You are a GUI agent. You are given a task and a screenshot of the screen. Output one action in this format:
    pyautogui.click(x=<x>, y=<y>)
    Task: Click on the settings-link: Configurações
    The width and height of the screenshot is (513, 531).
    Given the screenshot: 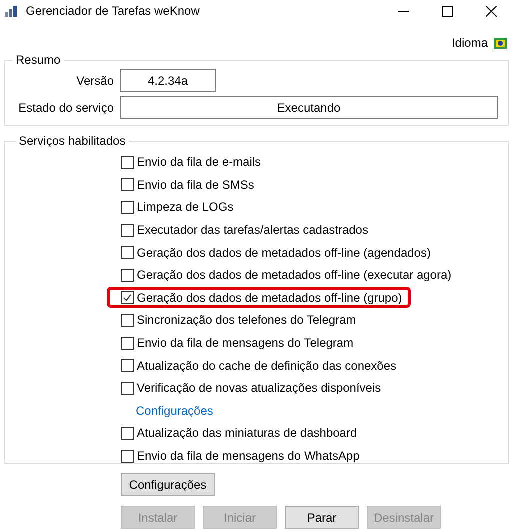 What is the action you would take?
    pyautogui.click(x=175, y=411)
    